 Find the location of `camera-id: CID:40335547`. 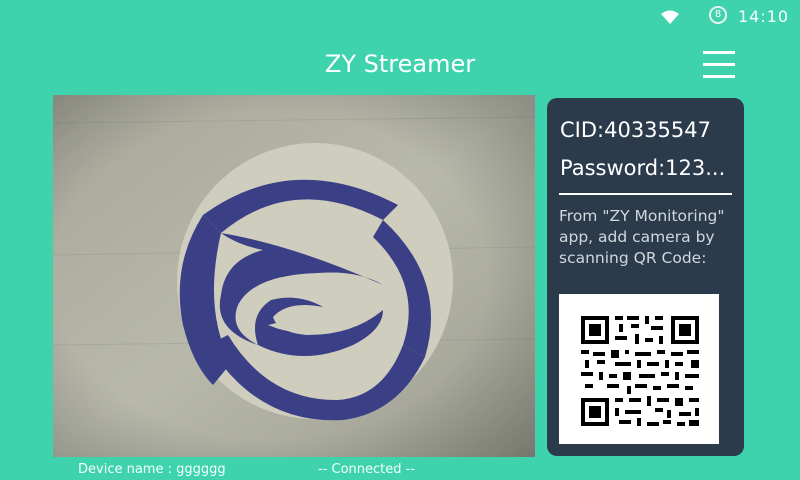

camera-id: CID:40335547 is located at coordinates (635, 130).